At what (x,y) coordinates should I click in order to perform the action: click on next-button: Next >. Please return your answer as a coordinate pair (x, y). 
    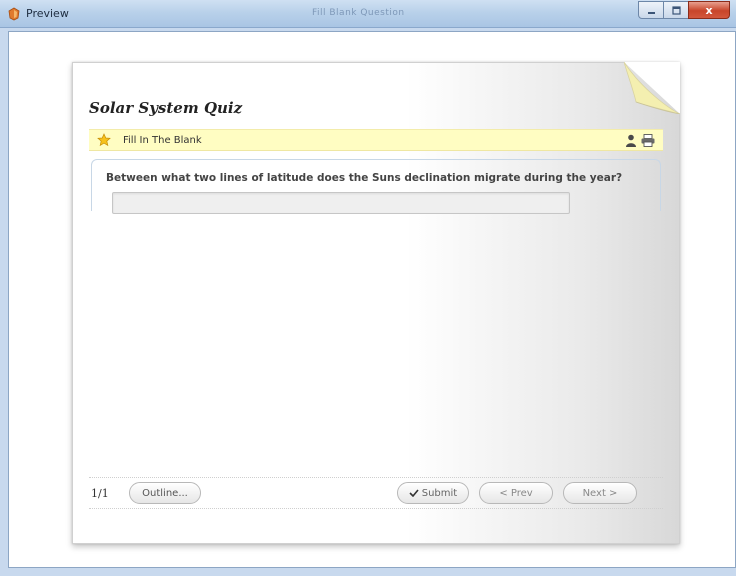
    Looking at the image, I should click on (600, 493).